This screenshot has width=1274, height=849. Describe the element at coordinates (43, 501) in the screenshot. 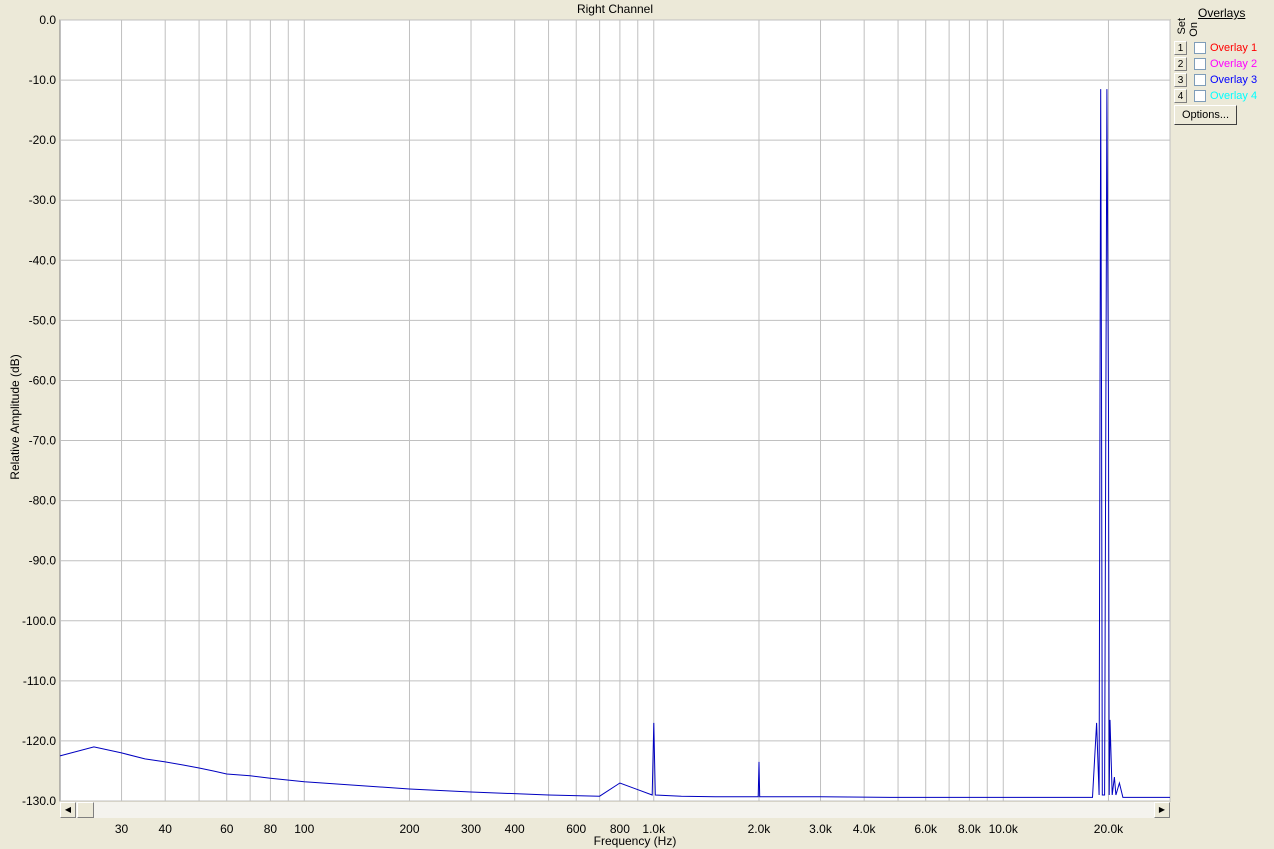

I see `y-tick-label: -80.0` at that location.